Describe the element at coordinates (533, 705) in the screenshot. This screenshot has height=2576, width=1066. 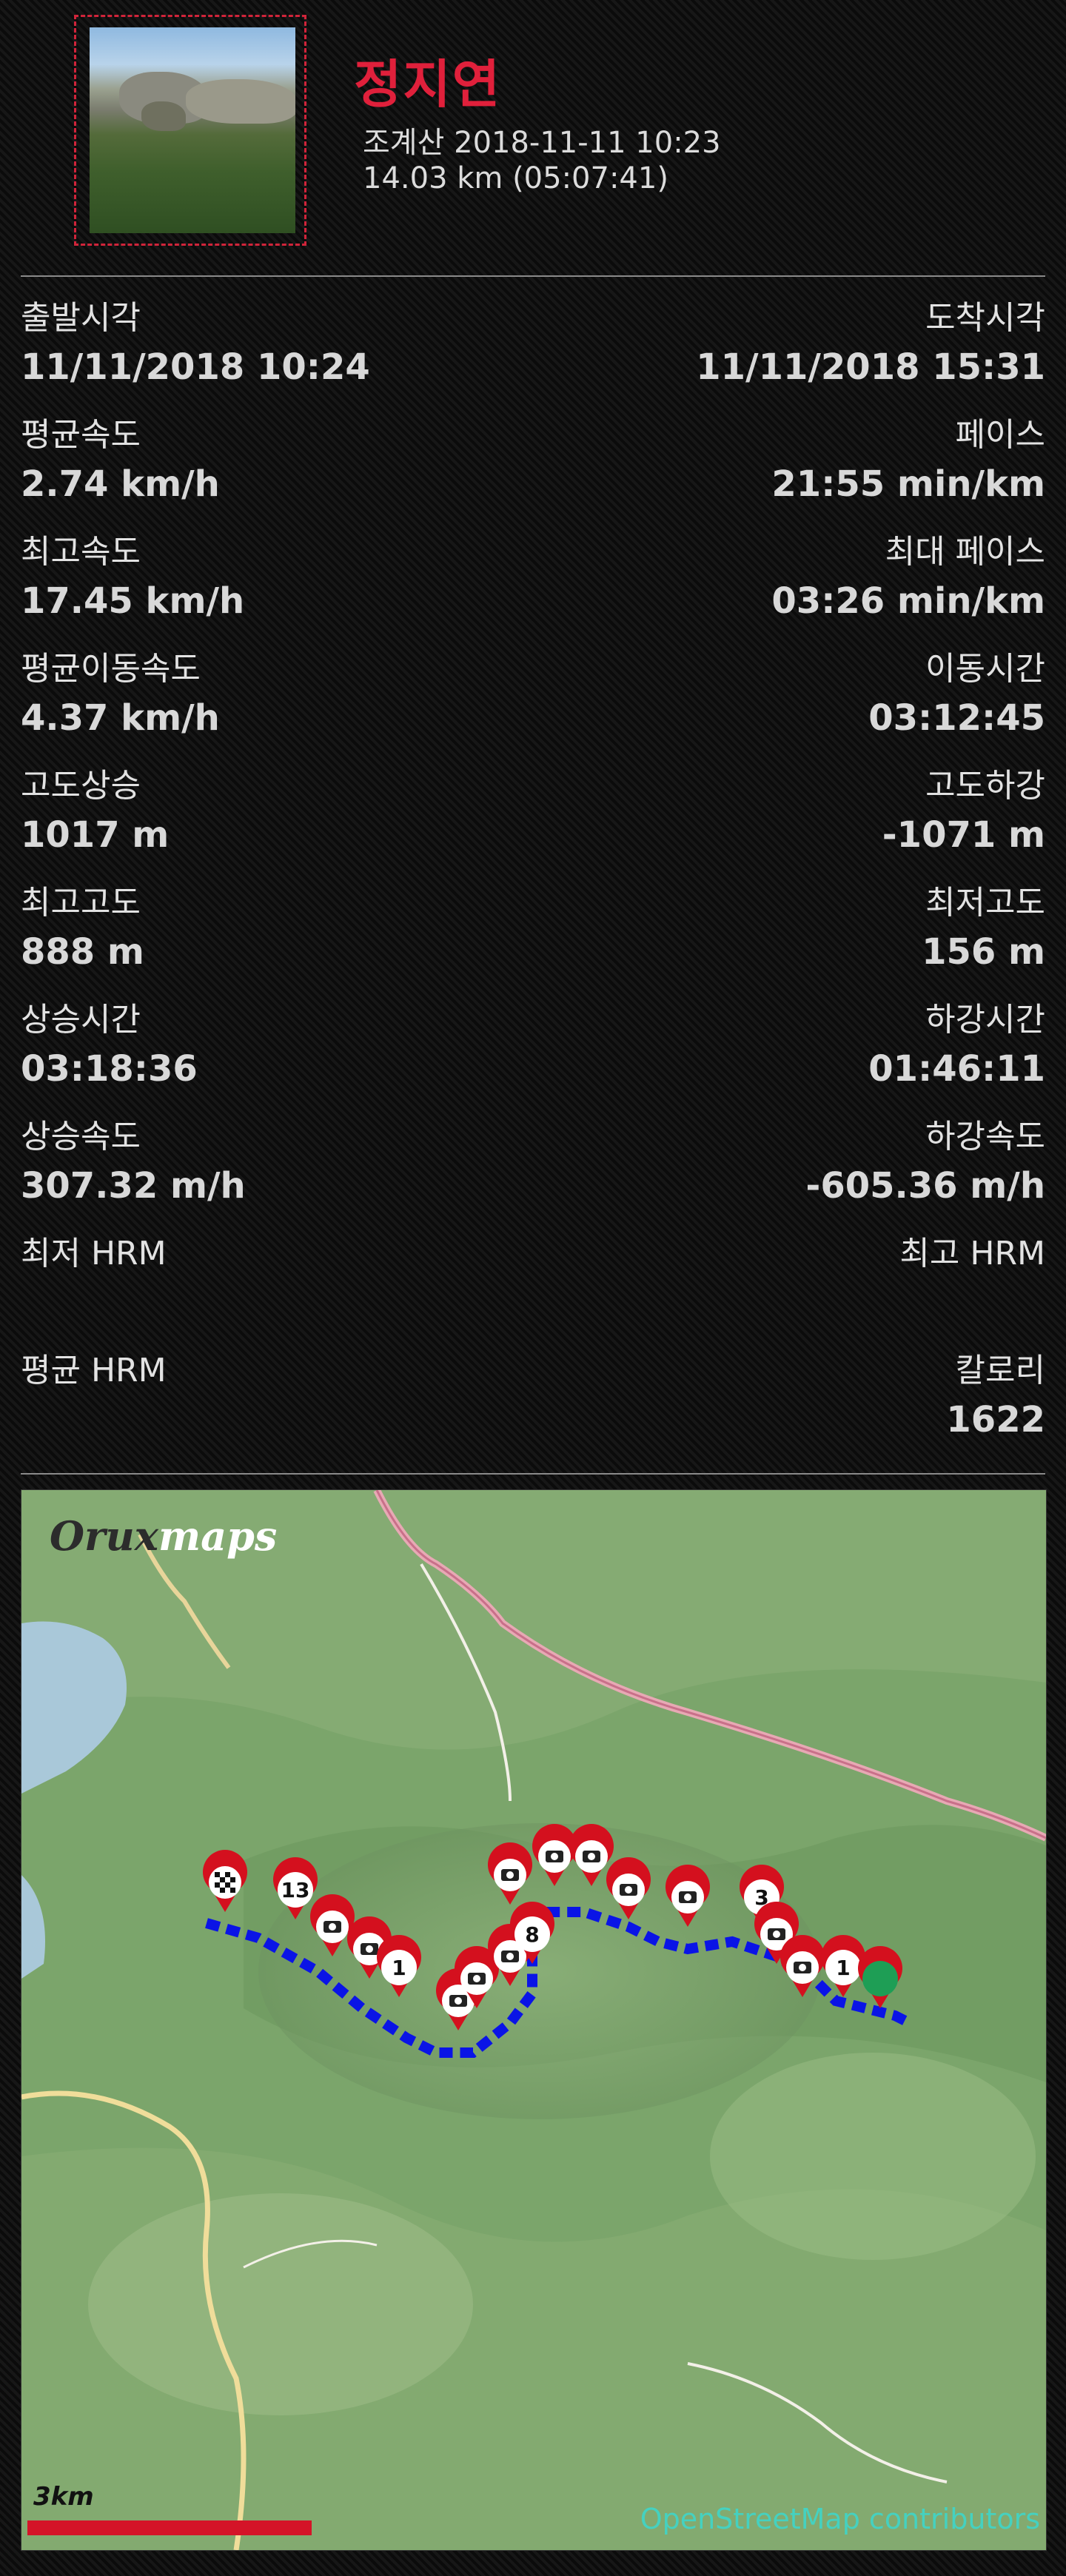
I see `stats-row: 평균이동속도 4.37 km/h 이동시간 03:12:45` at that location.